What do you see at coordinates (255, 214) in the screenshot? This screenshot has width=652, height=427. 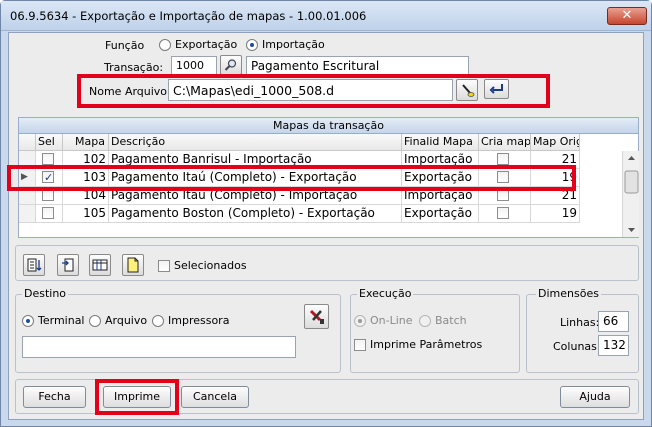 I see `descricao-cell: Pagamento Boston (Completo) - Exportação` at bounding box center [255, 214].